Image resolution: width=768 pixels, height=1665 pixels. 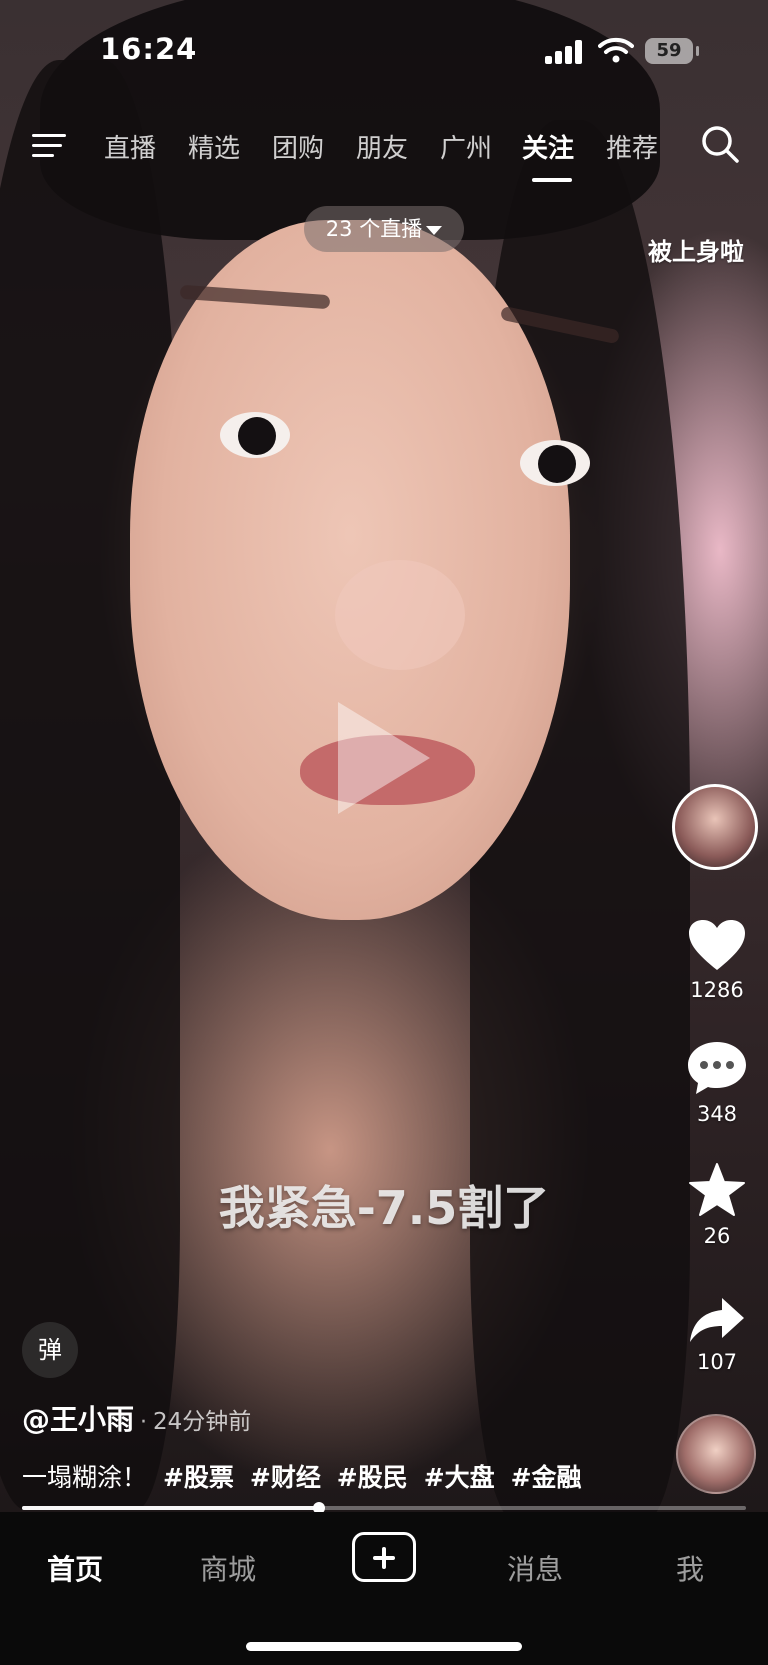 I want to click on progress-fill, so click(x=170, y=1508).